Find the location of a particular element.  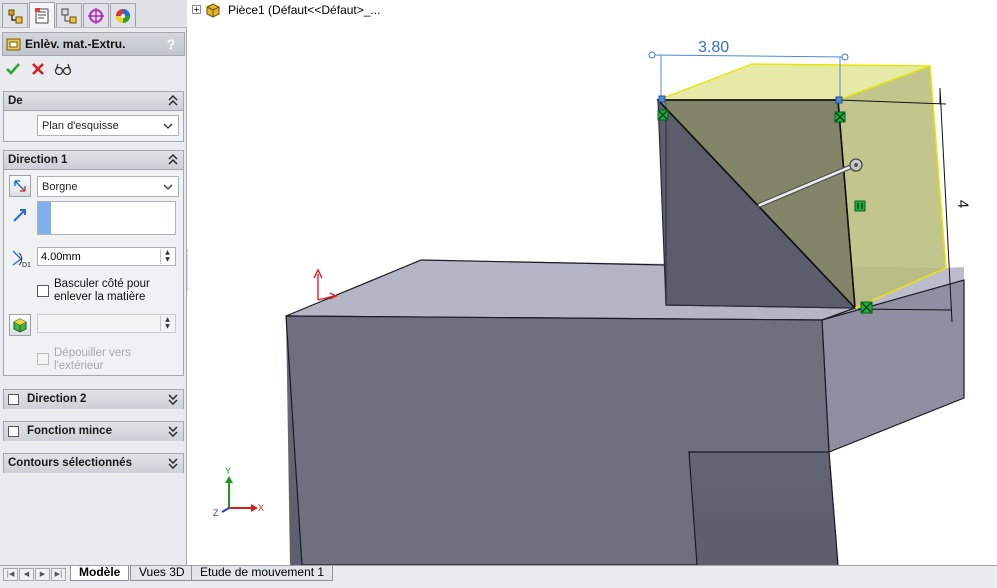

feature-manager-tabs is located at coordinates (93, 14).